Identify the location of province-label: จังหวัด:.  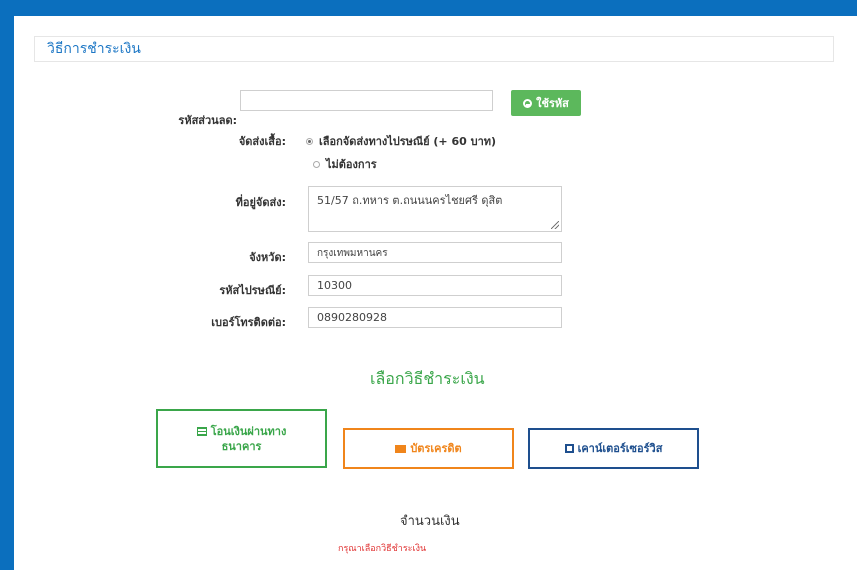
(267, 257).